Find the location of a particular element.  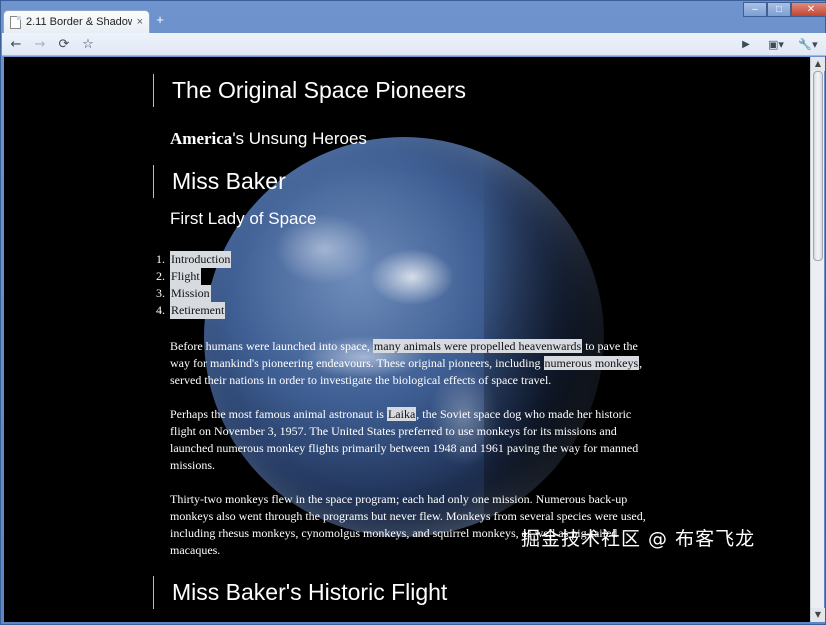

toolbar-right: ▶ ▣▾ 🔧▾ is located at coordinates (776, 44).